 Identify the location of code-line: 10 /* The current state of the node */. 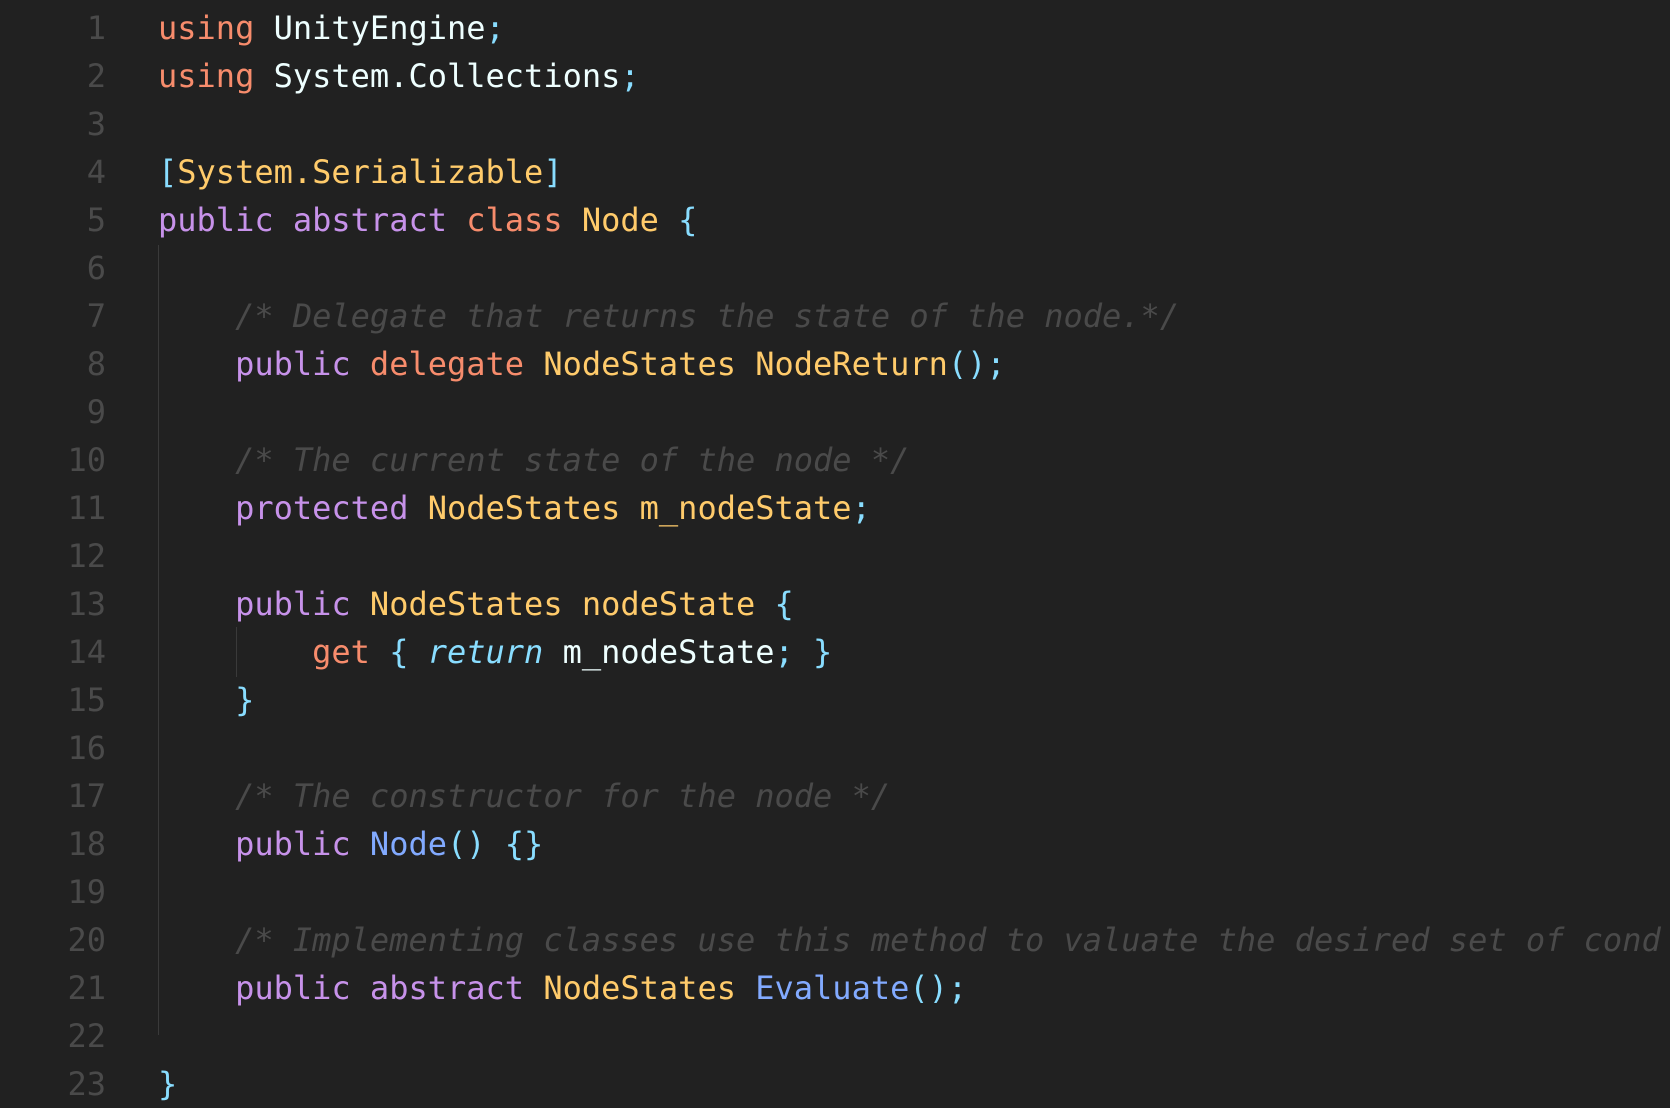
(835, 460).